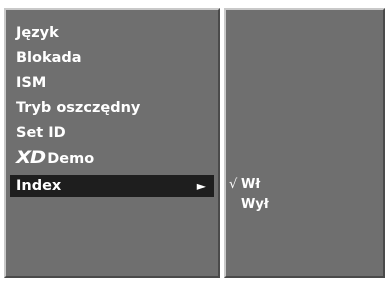 The image size is (389, 283). I want to click on option-off: Wył, so click(255, 205).